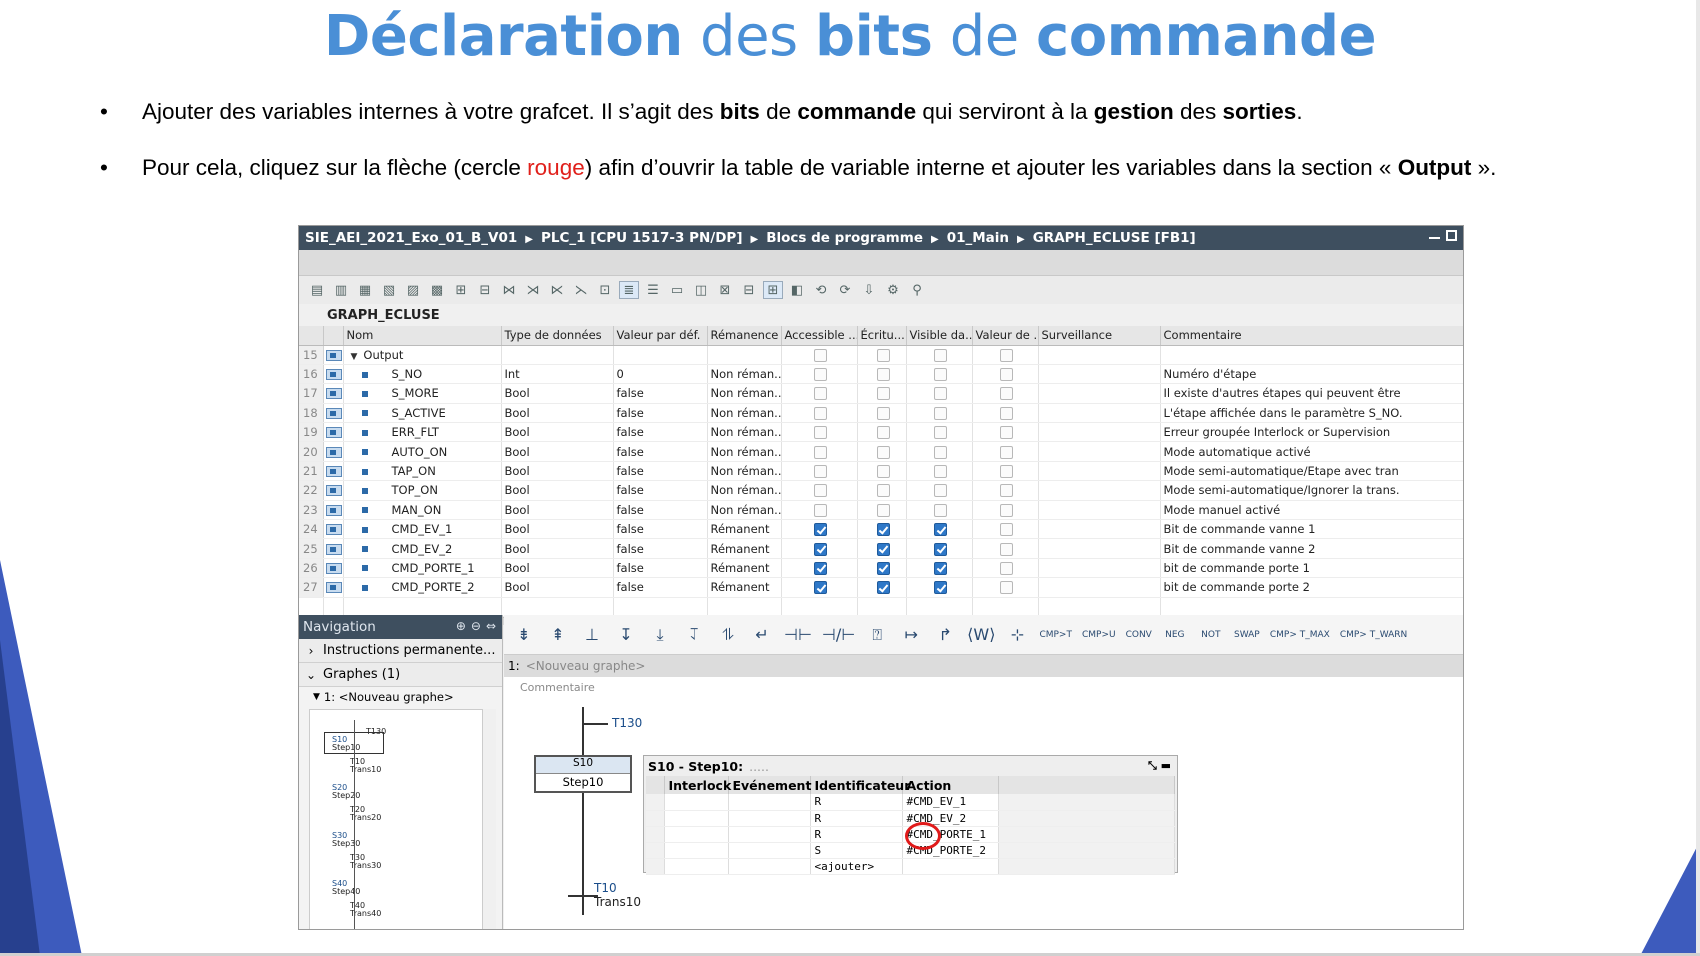  I want to click on action-cell, so click(950, 866).